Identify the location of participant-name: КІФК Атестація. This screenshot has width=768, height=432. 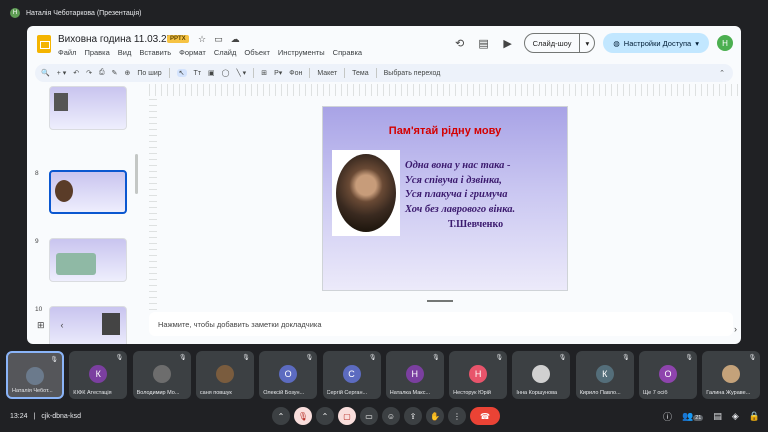
(92, 393).